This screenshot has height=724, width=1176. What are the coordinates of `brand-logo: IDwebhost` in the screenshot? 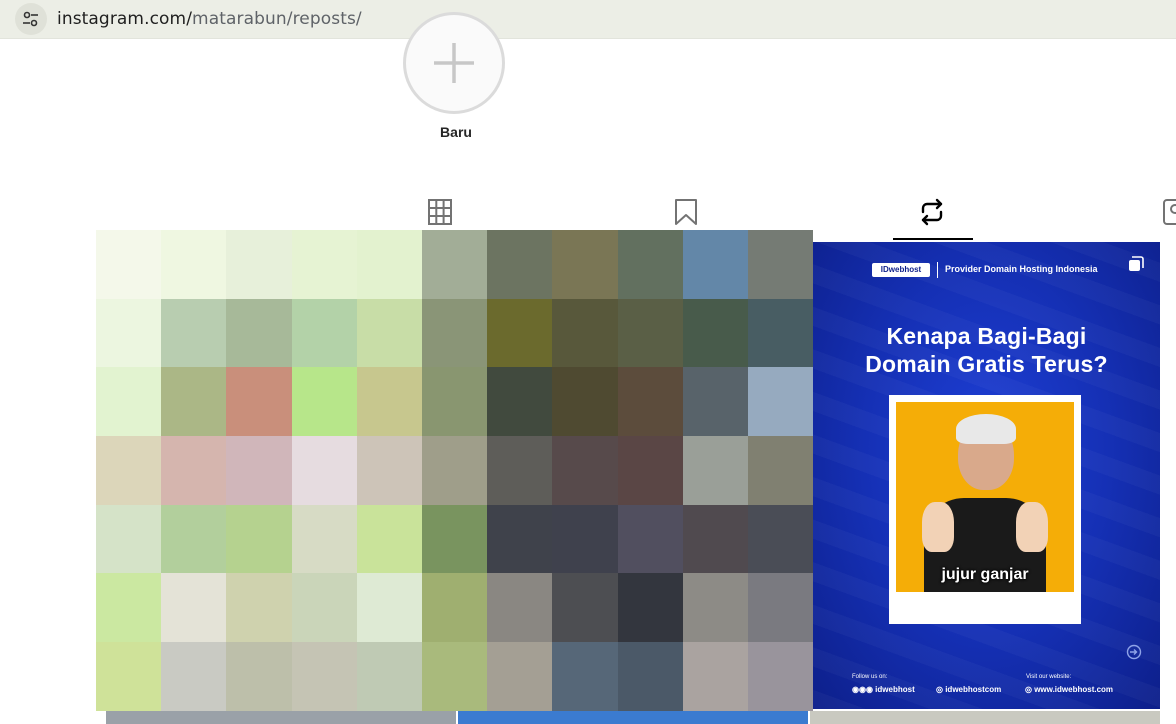 It's located at (901, 270).